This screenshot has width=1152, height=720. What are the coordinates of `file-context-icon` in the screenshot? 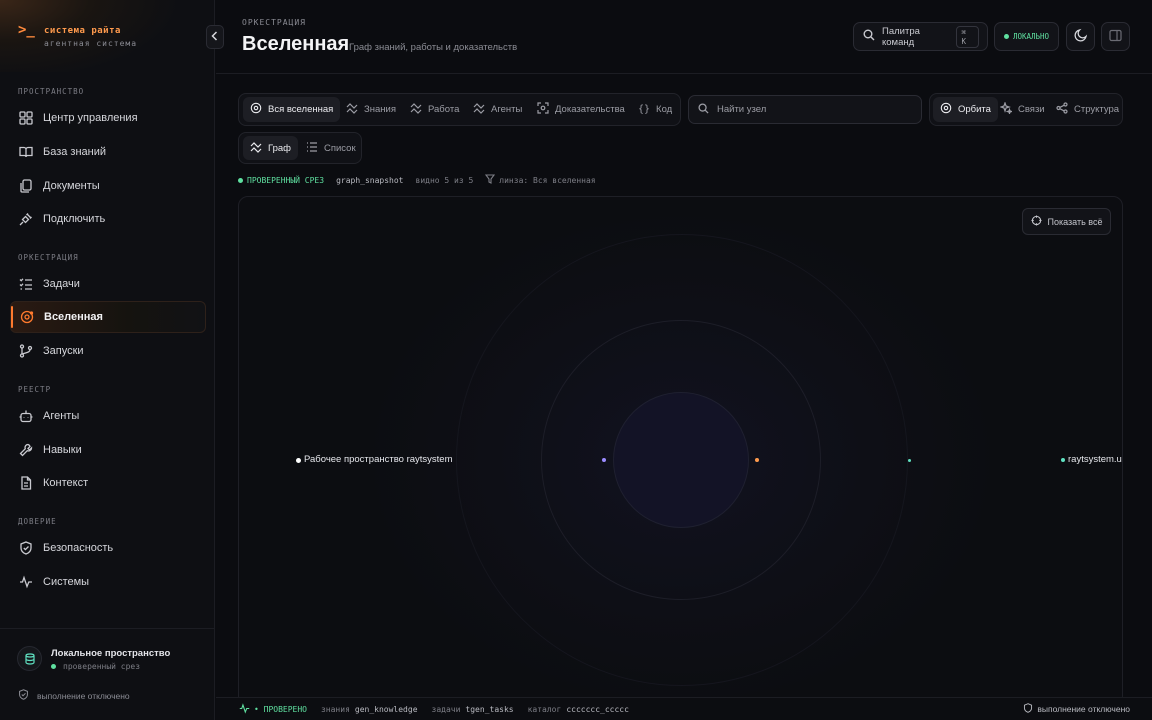 It's located at (26, 483).